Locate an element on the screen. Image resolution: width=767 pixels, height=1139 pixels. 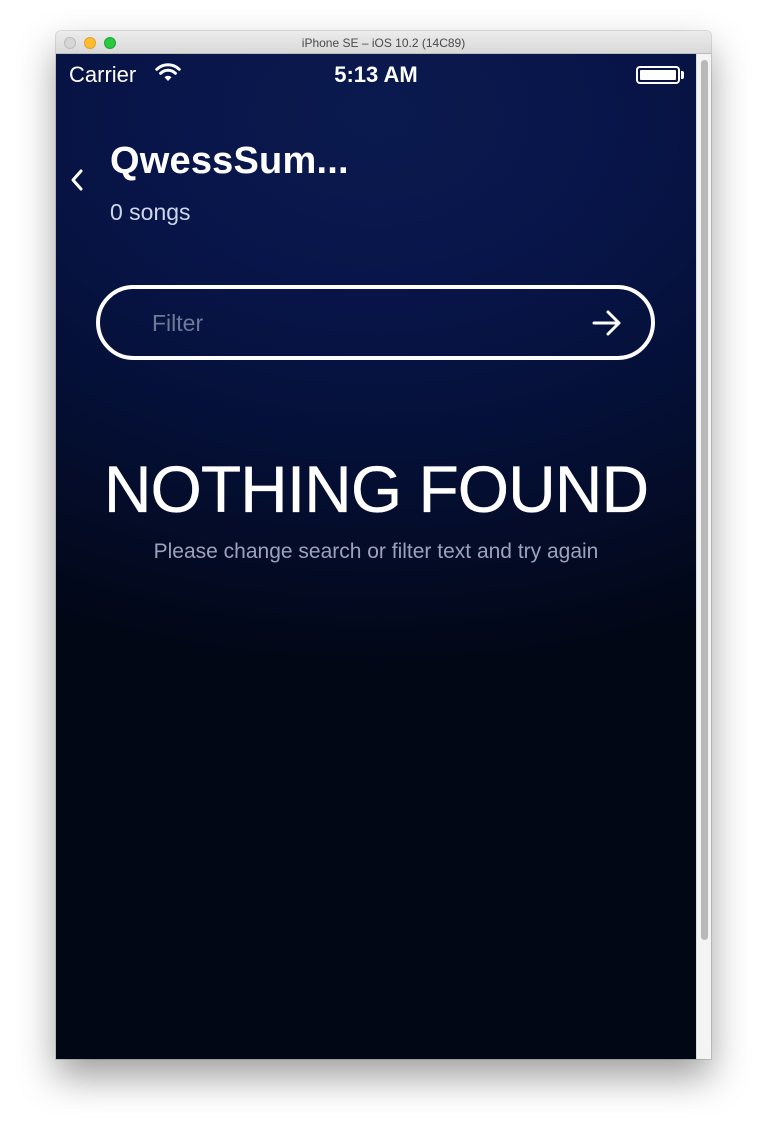
filter-input is located at coordinates (362, 323).